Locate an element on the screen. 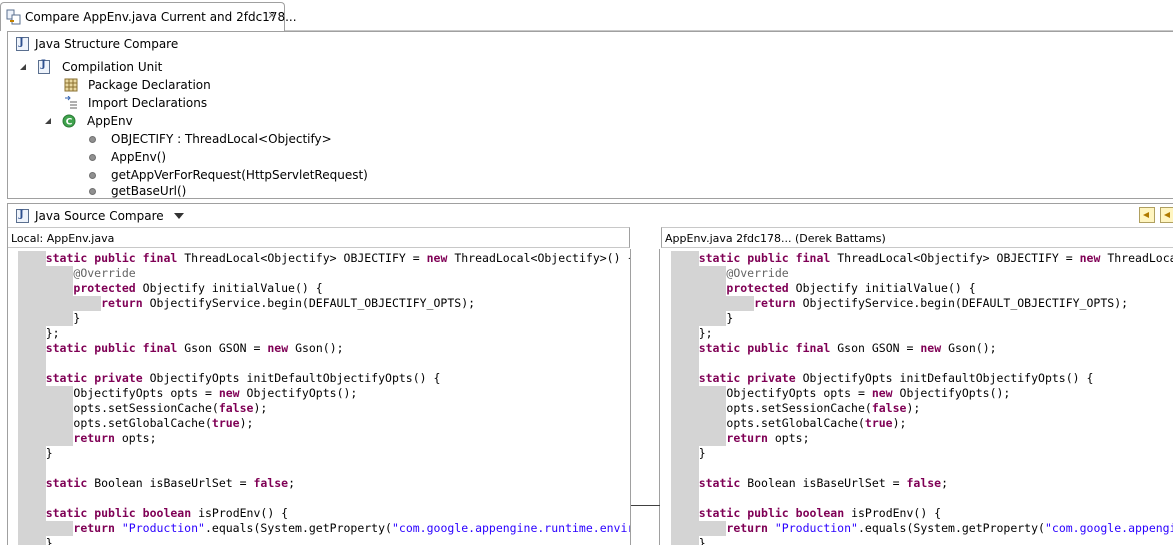  right-code-line: static public boolean isProdEnv() { is located at coordinates (820, 513).